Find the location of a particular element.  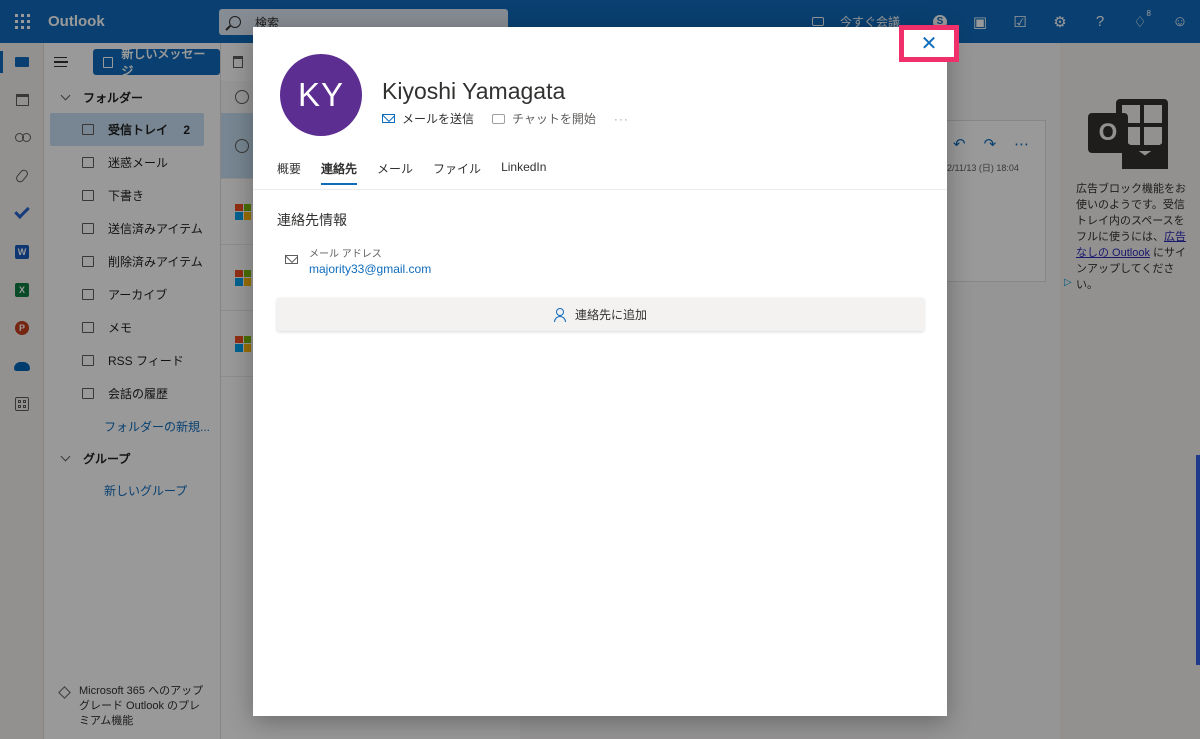

start-chat-button: チャットを開始 is located at coordinates (544, 118).